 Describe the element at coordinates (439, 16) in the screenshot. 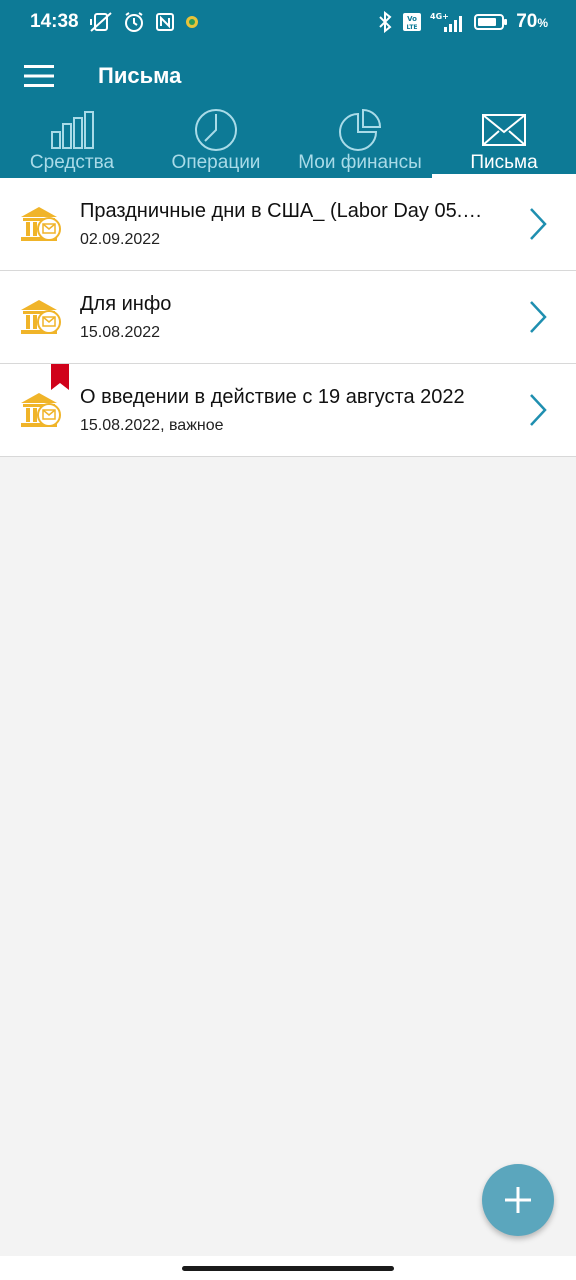

I see `svg-text: 4G+` at that location.